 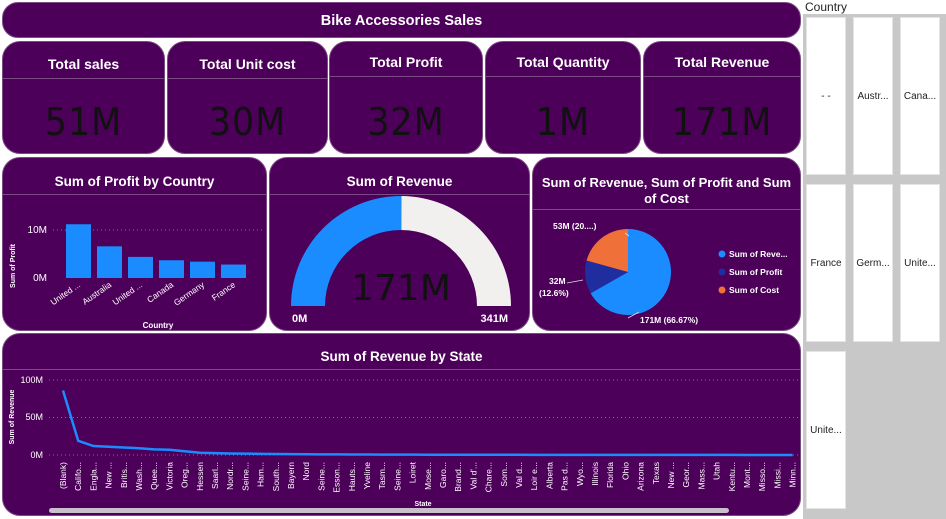 I want to click on kpi-value: 51M, so click(x=83, y=122).